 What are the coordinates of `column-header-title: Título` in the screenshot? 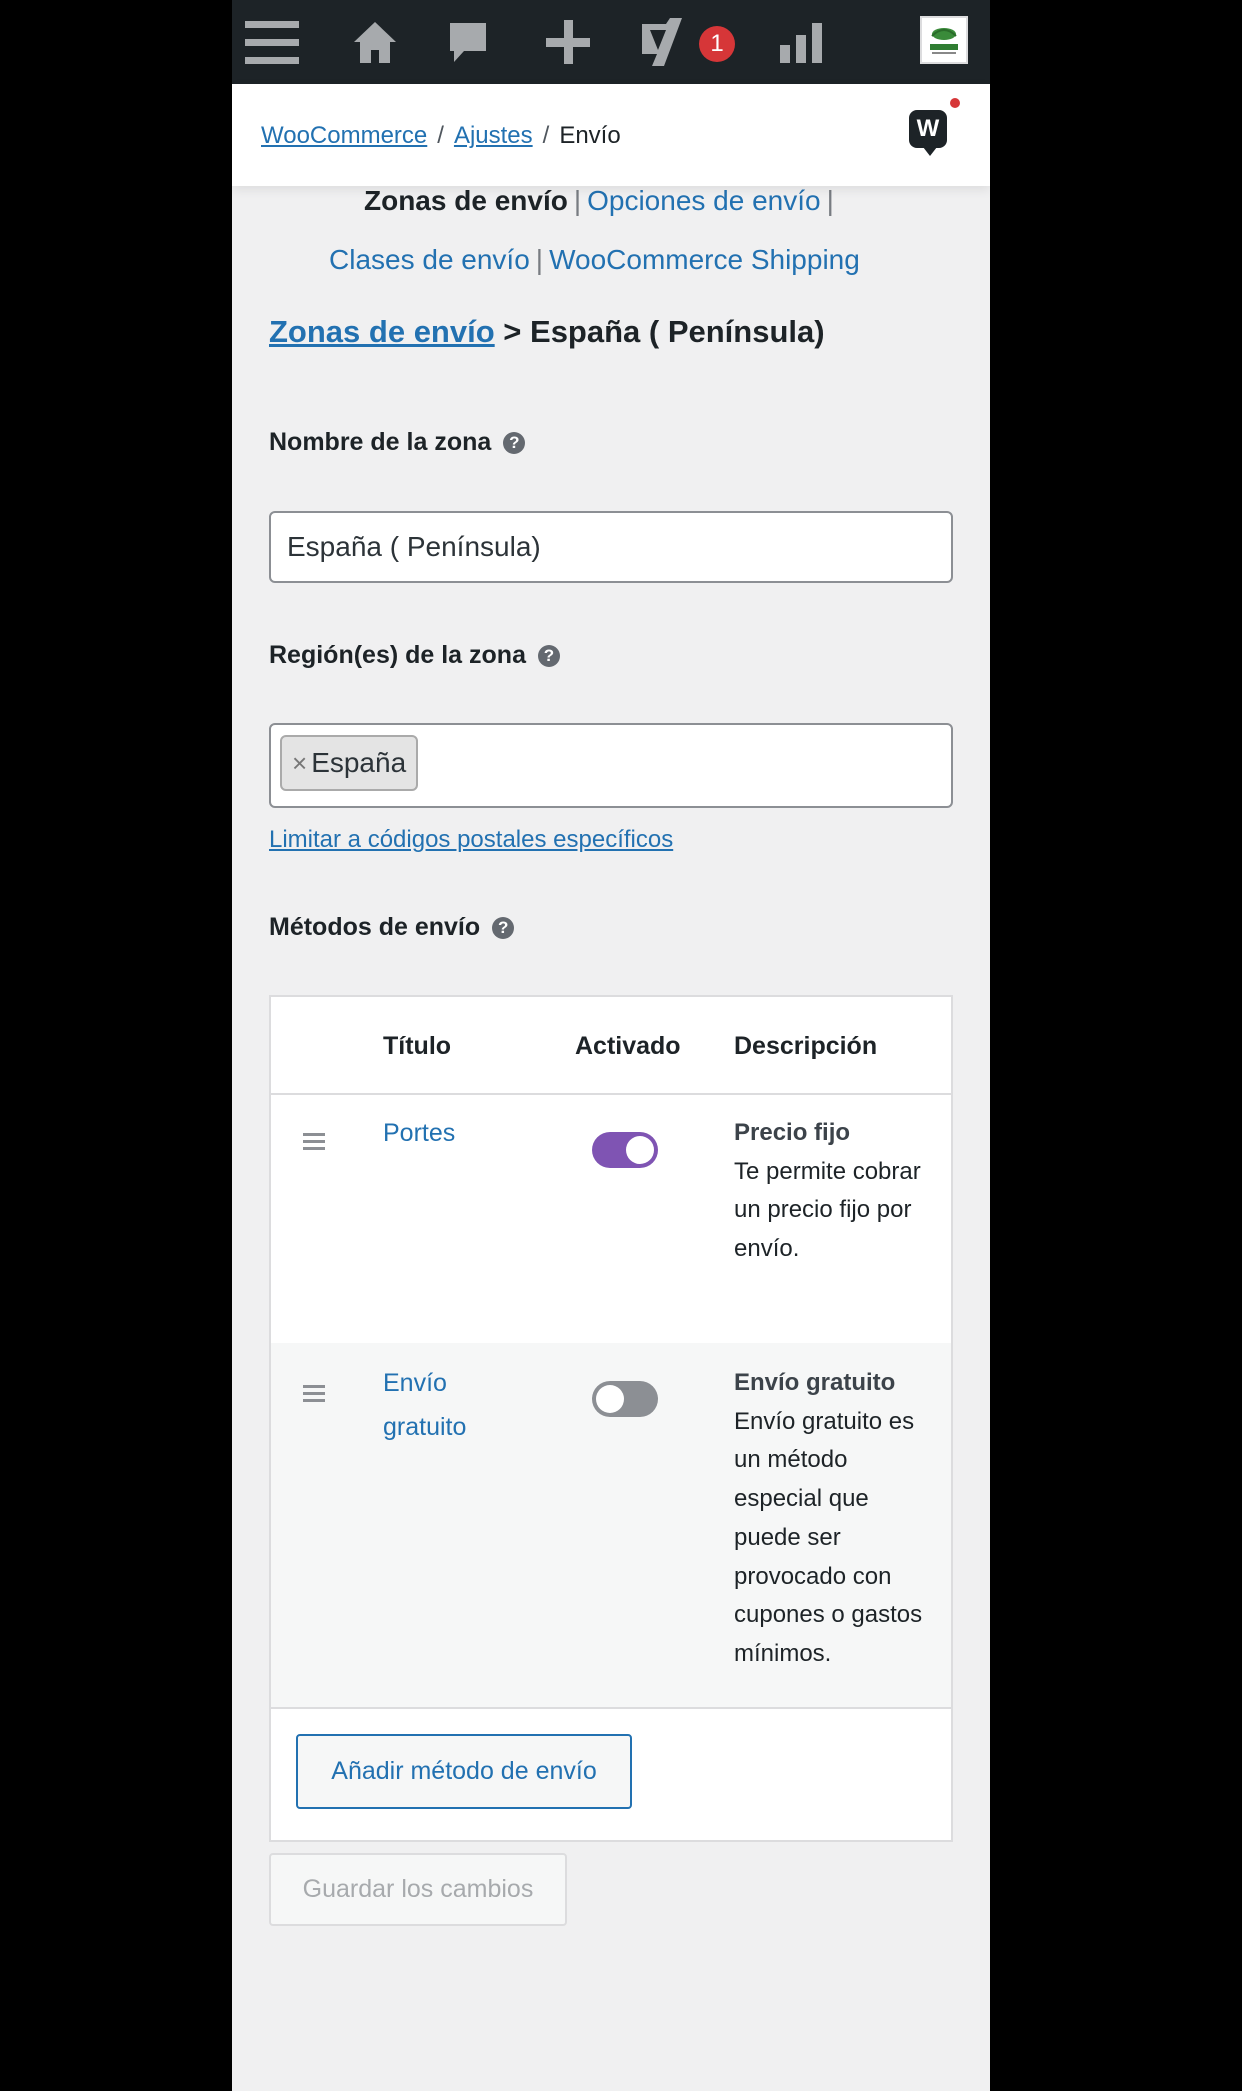 It's located at (417, 1046).